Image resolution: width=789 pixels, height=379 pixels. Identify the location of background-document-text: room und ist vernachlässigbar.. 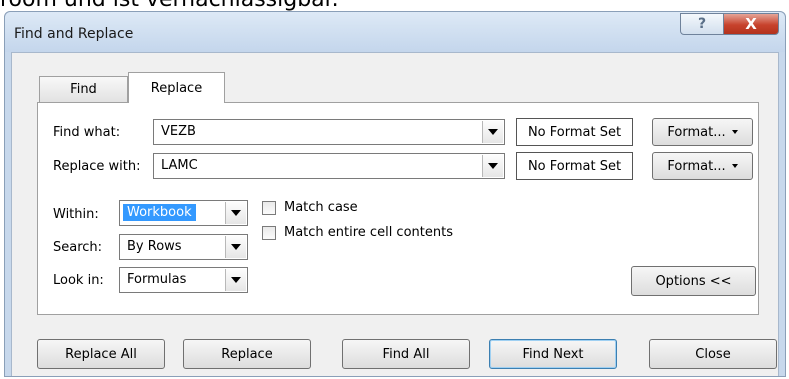
(169, 6).